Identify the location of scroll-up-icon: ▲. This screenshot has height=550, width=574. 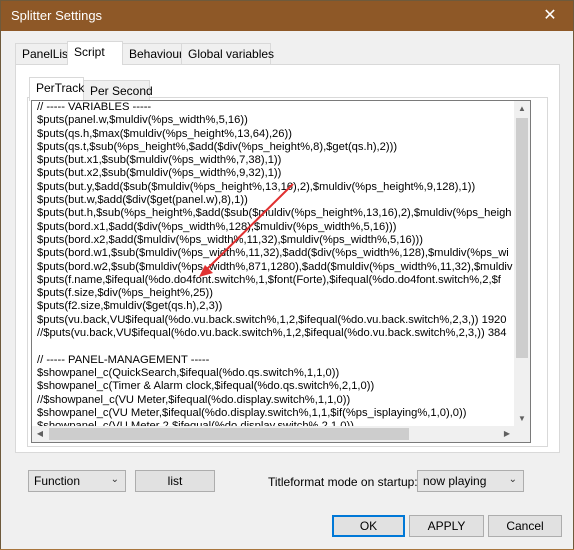
(522, 109).